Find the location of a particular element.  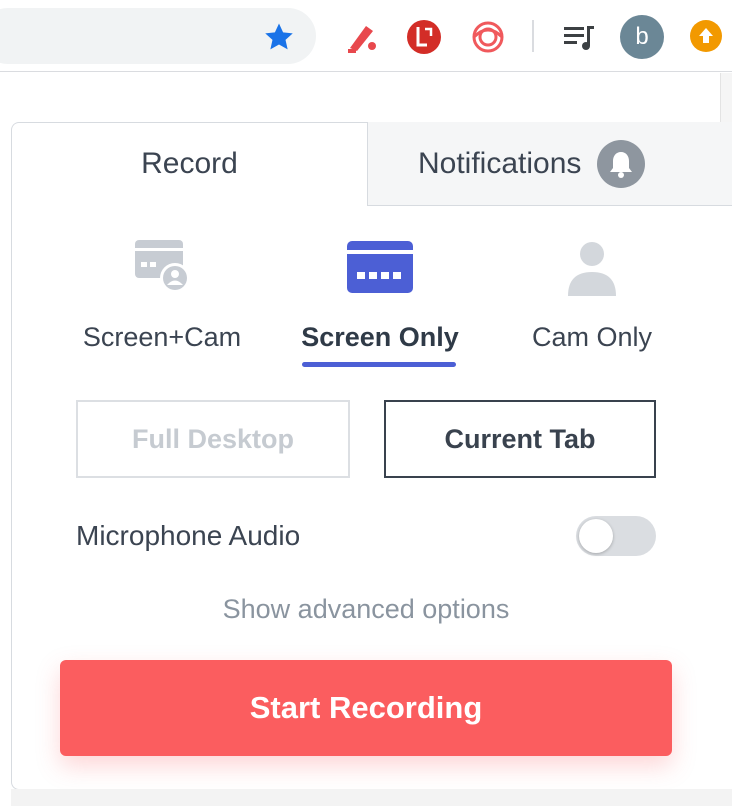

start-recording-label: Start Recording is located at coordinates (366, 707).